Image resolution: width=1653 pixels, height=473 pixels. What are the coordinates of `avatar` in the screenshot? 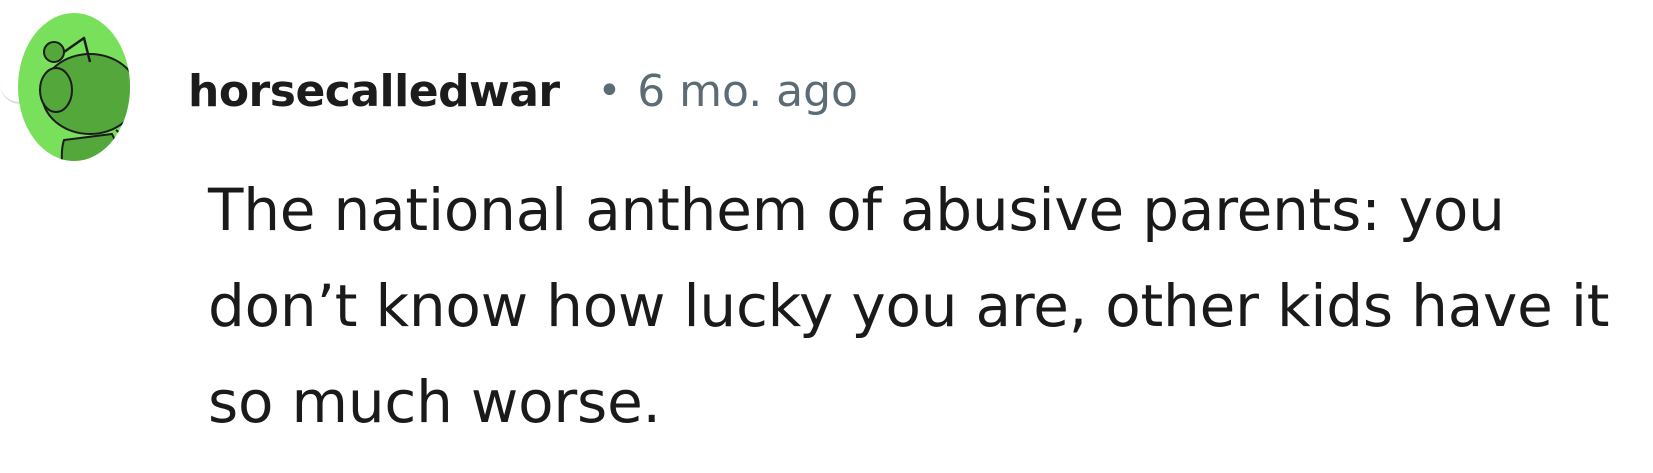 It's located at (74, 87).